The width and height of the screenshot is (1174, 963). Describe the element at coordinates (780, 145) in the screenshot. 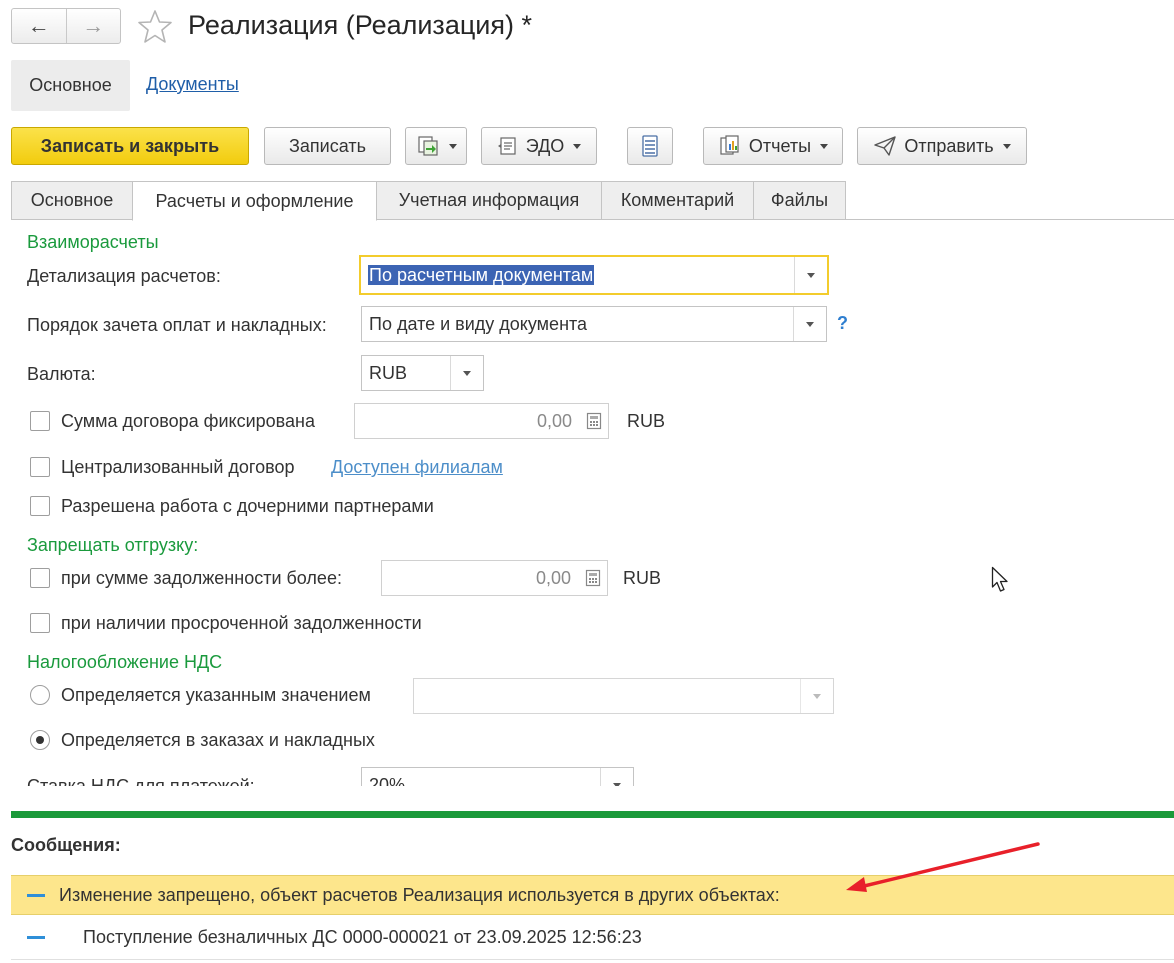

I see `reports-label: Отчеты` at that location.